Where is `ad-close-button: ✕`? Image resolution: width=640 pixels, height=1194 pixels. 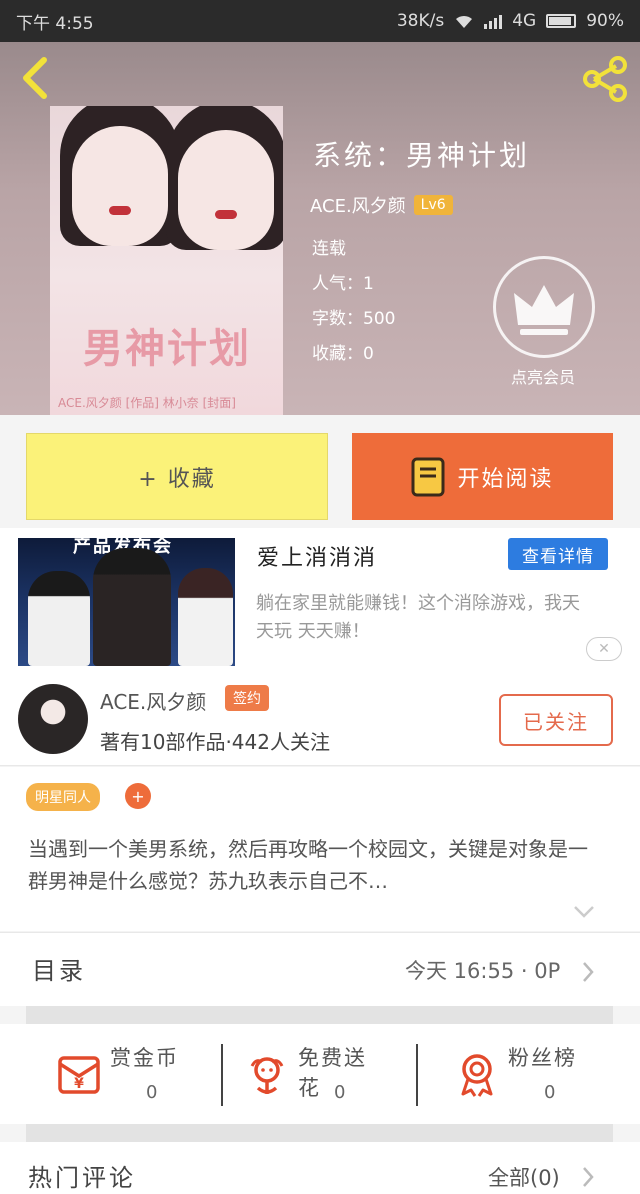
ad-close-button: ✕ is located at coordinates (604, 649).